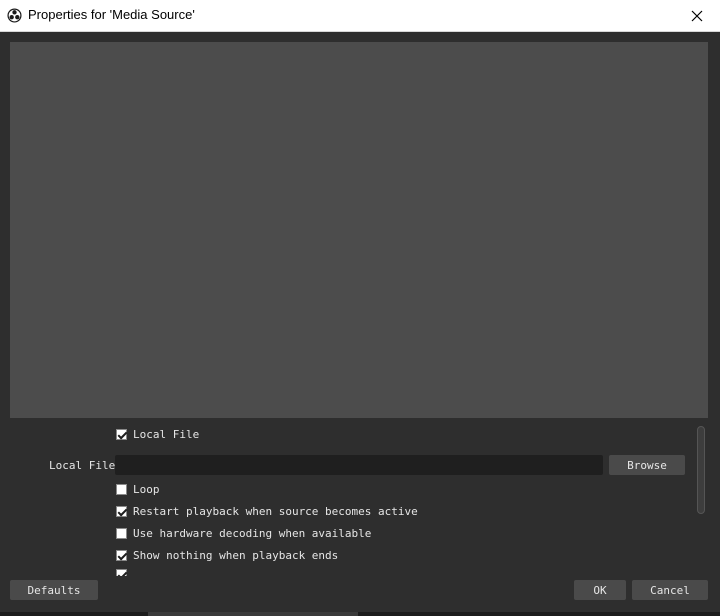 The height and width of the screenshot is (616, 720). I want to click on hardware-decoding-label: Use hardware decoding when available, so click(252, 533).